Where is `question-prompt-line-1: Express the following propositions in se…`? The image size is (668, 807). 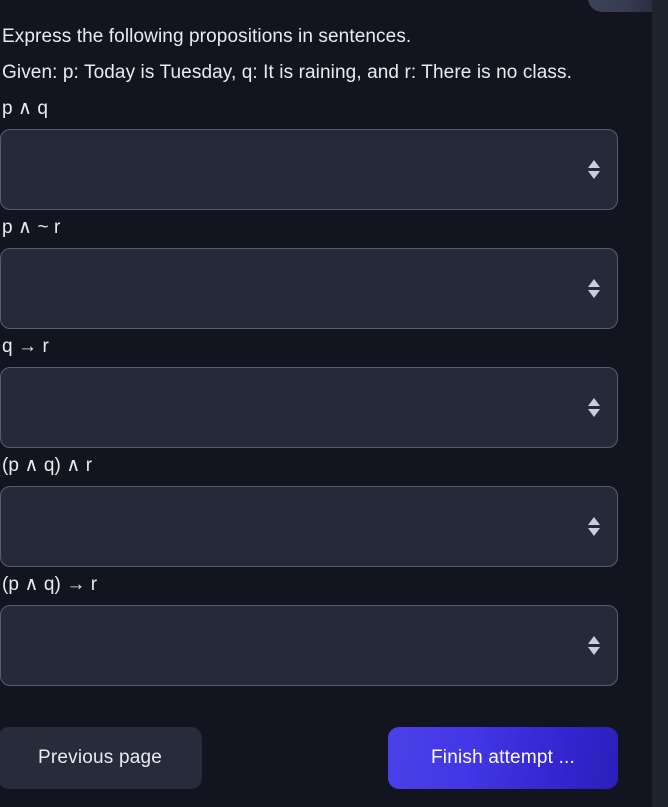
question-prompt-line-1: Express the following propositions in se… is located at coordinates (207, 36).